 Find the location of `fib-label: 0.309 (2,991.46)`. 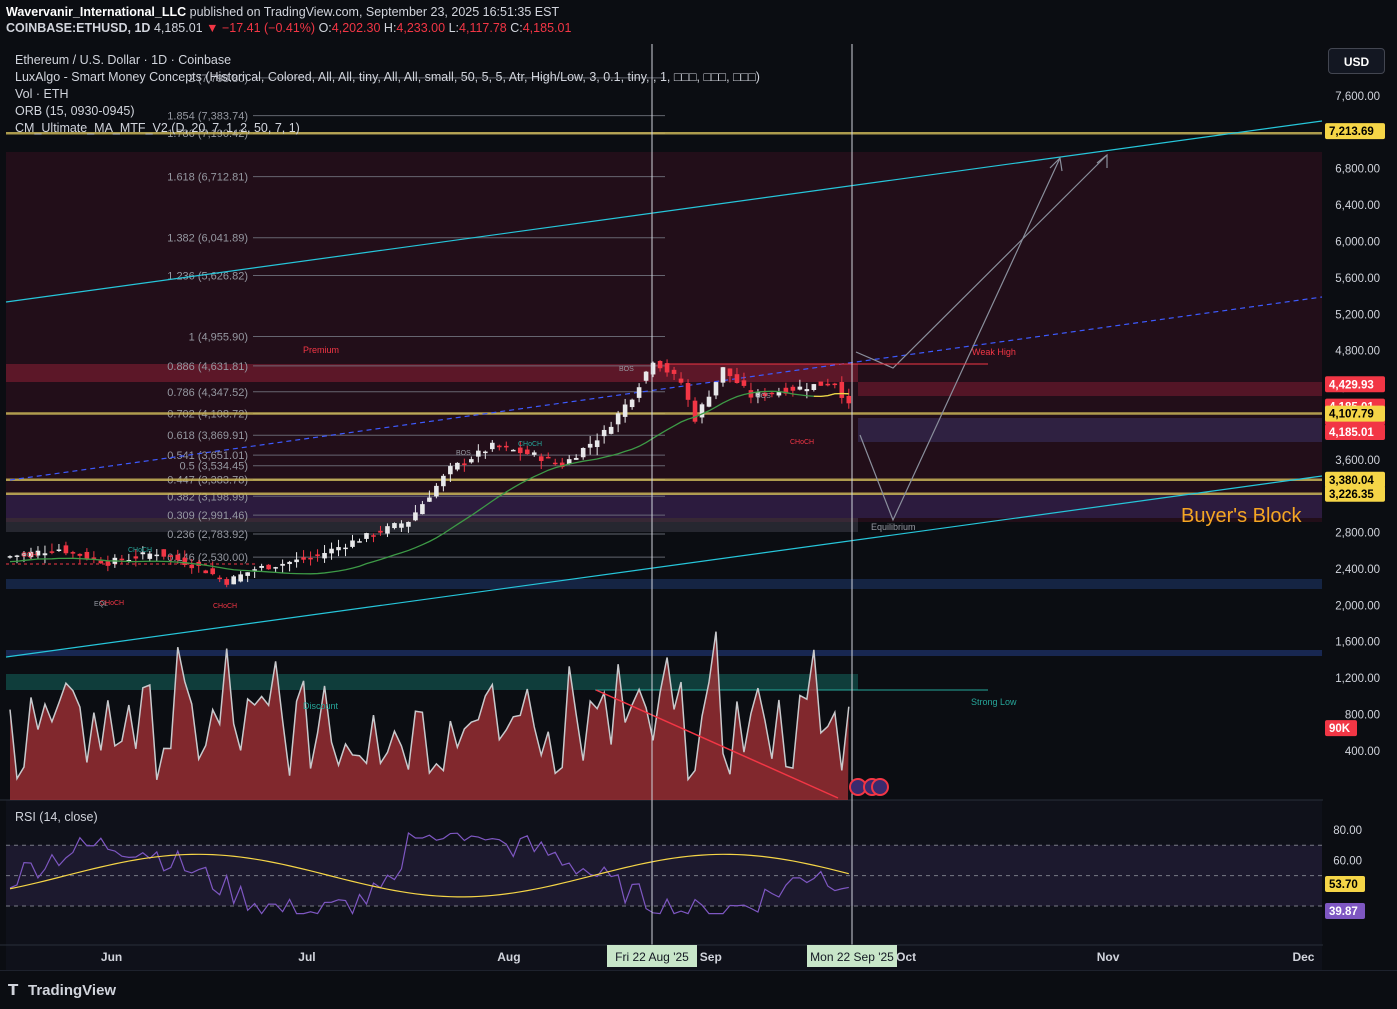

fib-label: 0.309 (2,991.46) is located at coordinates (207, 516).